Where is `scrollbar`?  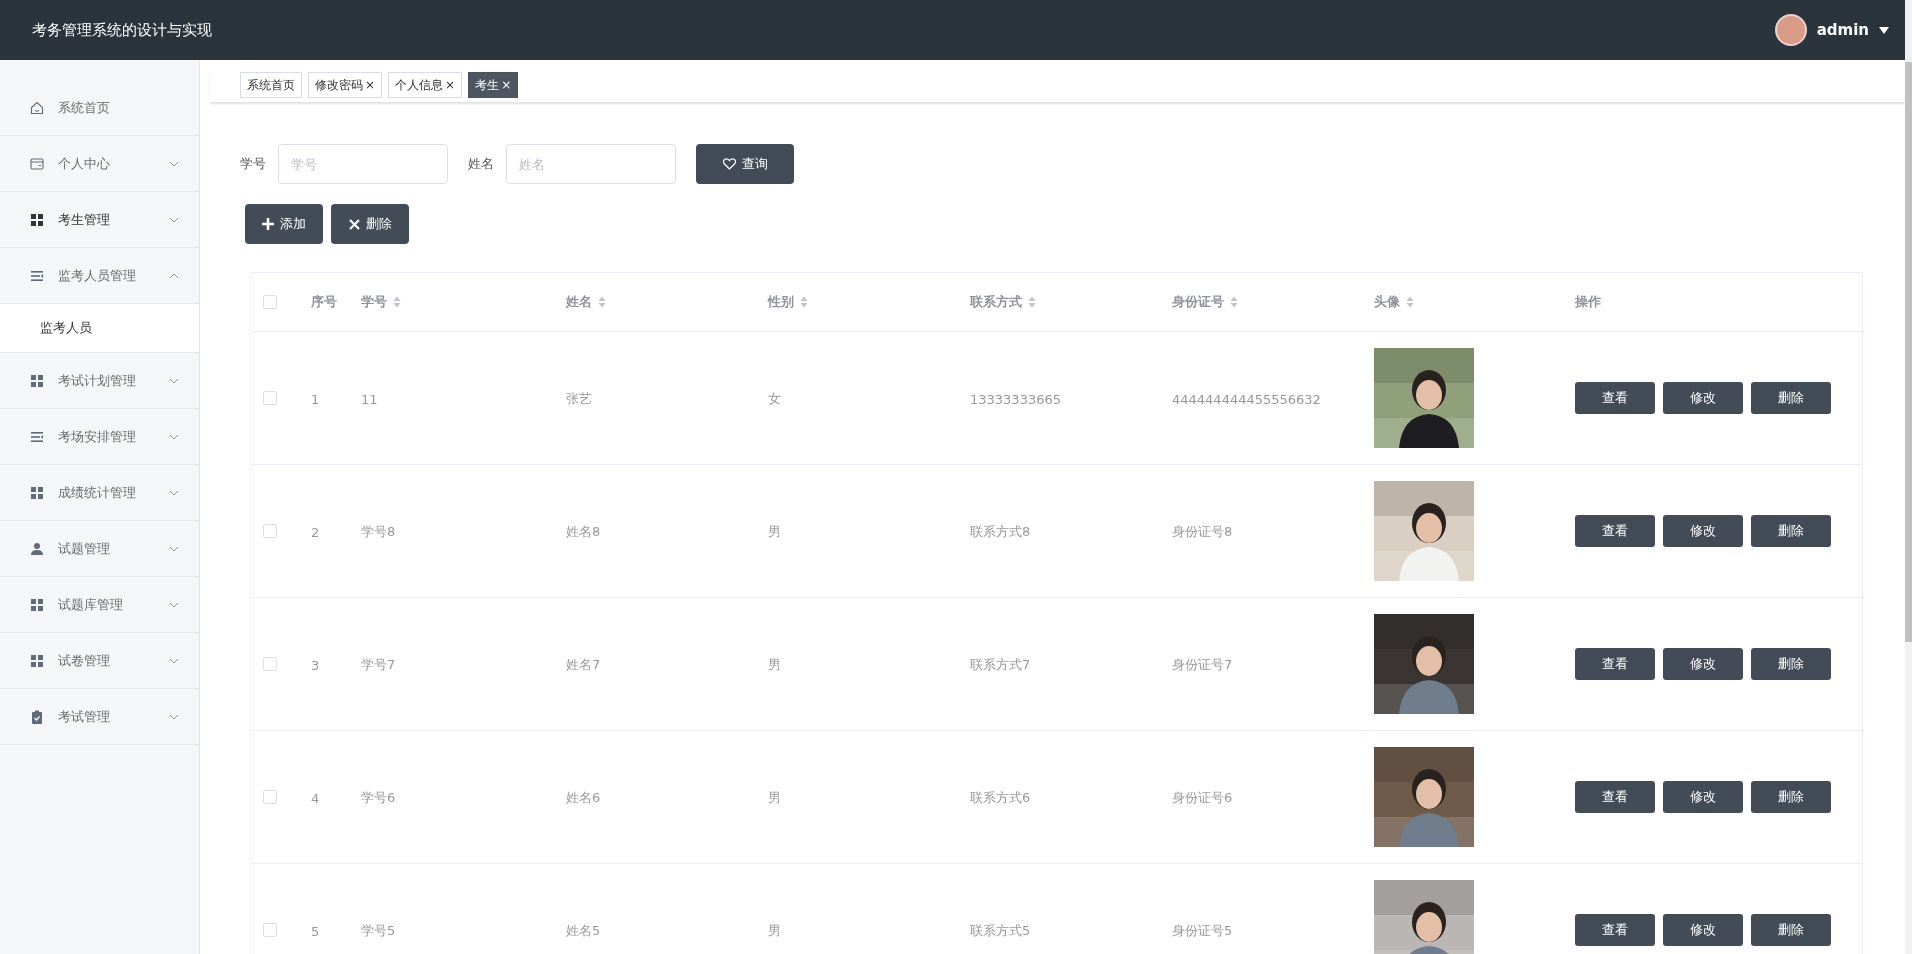 scrollbar is located at coordinates (1908, 477).